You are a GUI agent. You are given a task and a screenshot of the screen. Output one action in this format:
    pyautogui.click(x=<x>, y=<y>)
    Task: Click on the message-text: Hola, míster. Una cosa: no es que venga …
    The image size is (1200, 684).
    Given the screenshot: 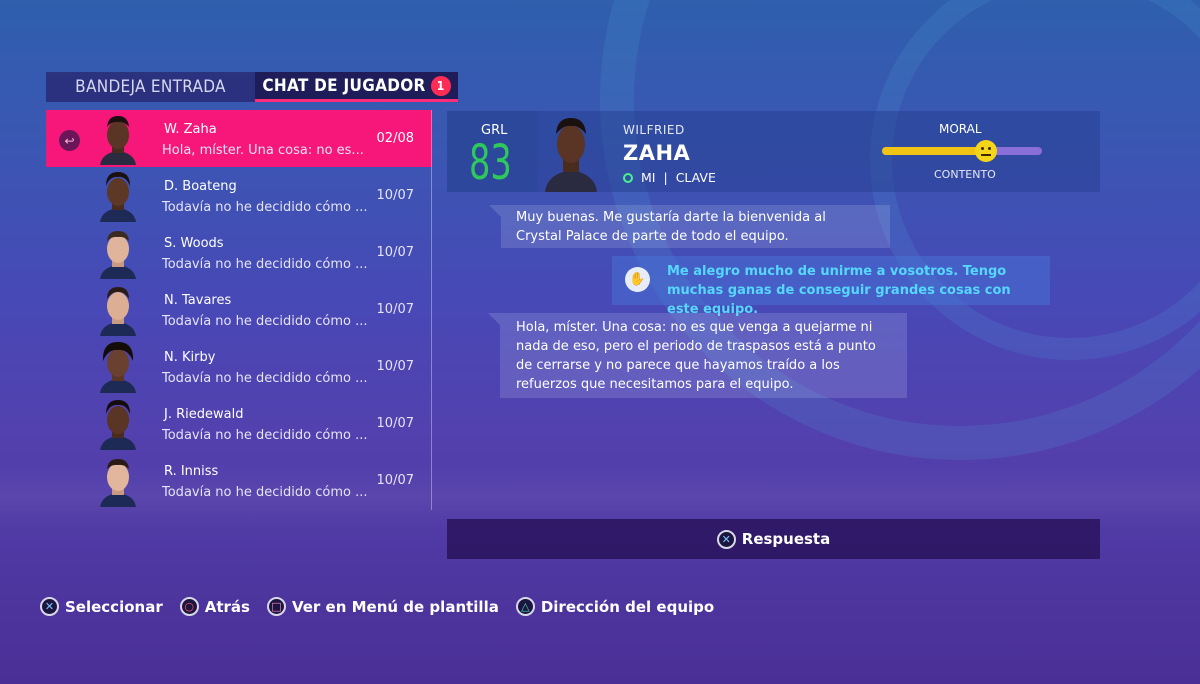 What is the action you would take?
    pyautogui.click(x=696, y=356)
    